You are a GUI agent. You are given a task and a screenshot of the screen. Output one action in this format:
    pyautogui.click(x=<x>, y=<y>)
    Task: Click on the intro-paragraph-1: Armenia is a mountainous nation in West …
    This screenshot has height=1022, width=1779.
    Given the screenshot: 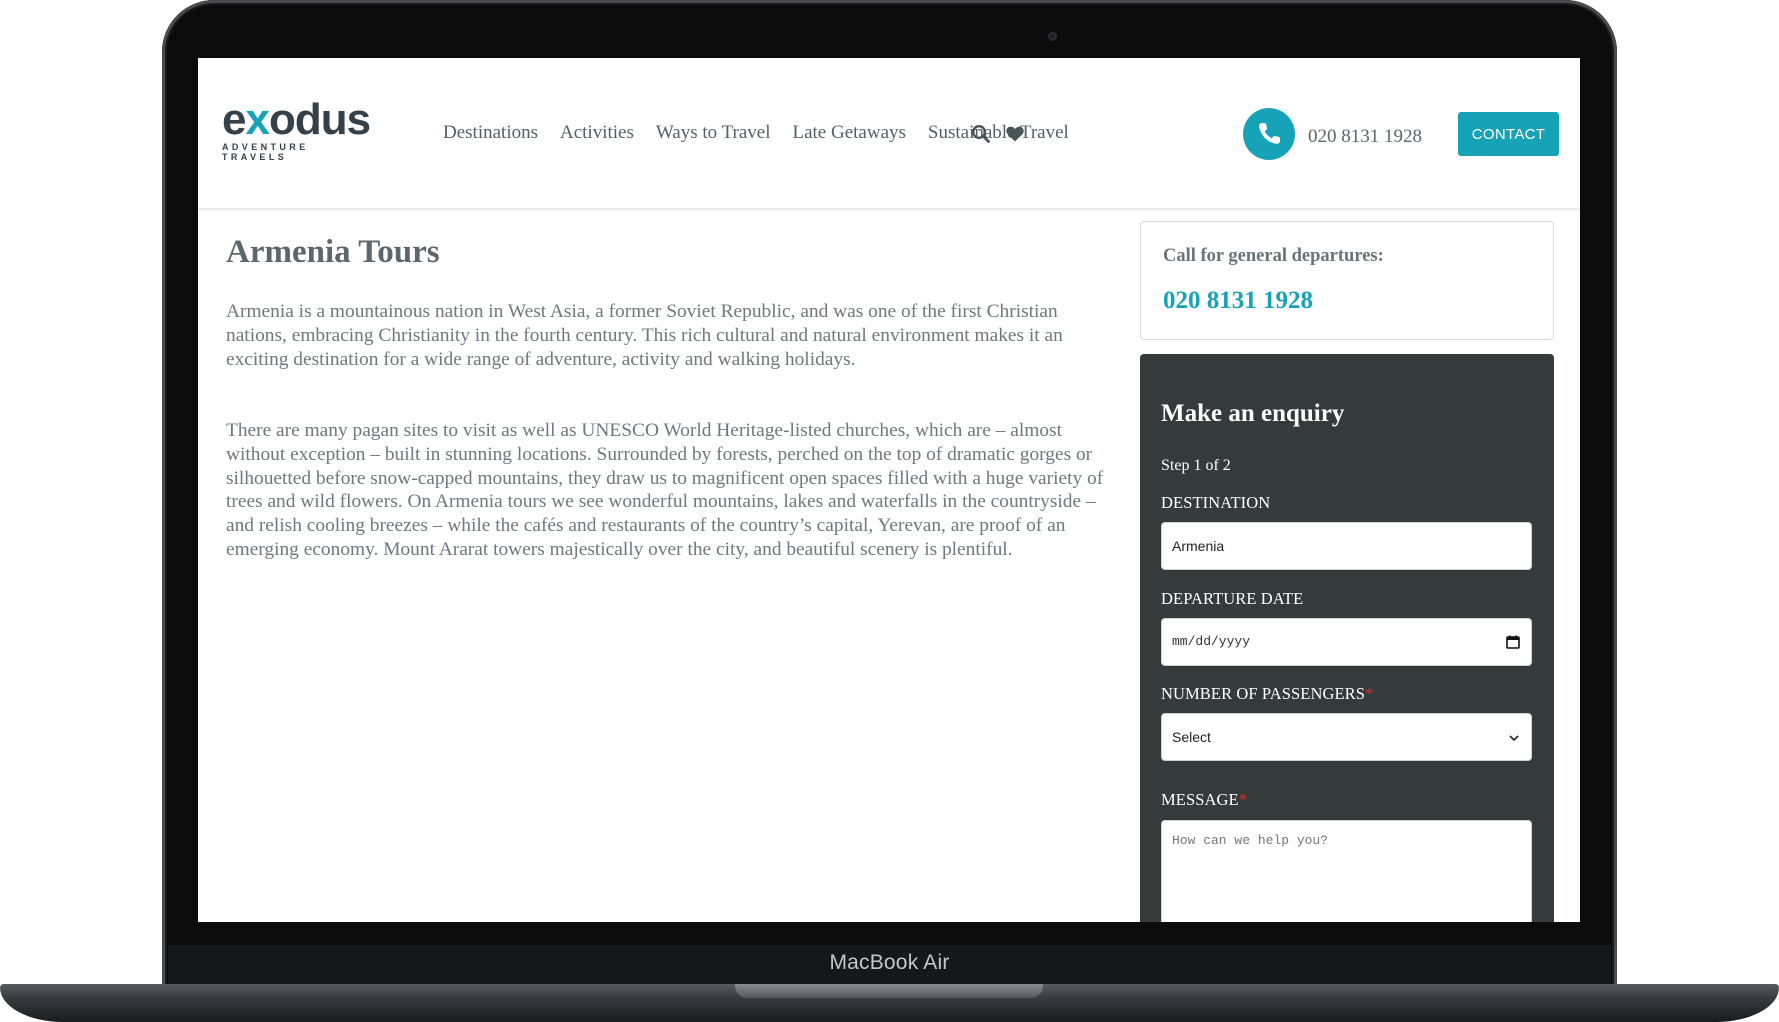 What is the action you would take?
    pyautogui.click(x=644, y=335)
    